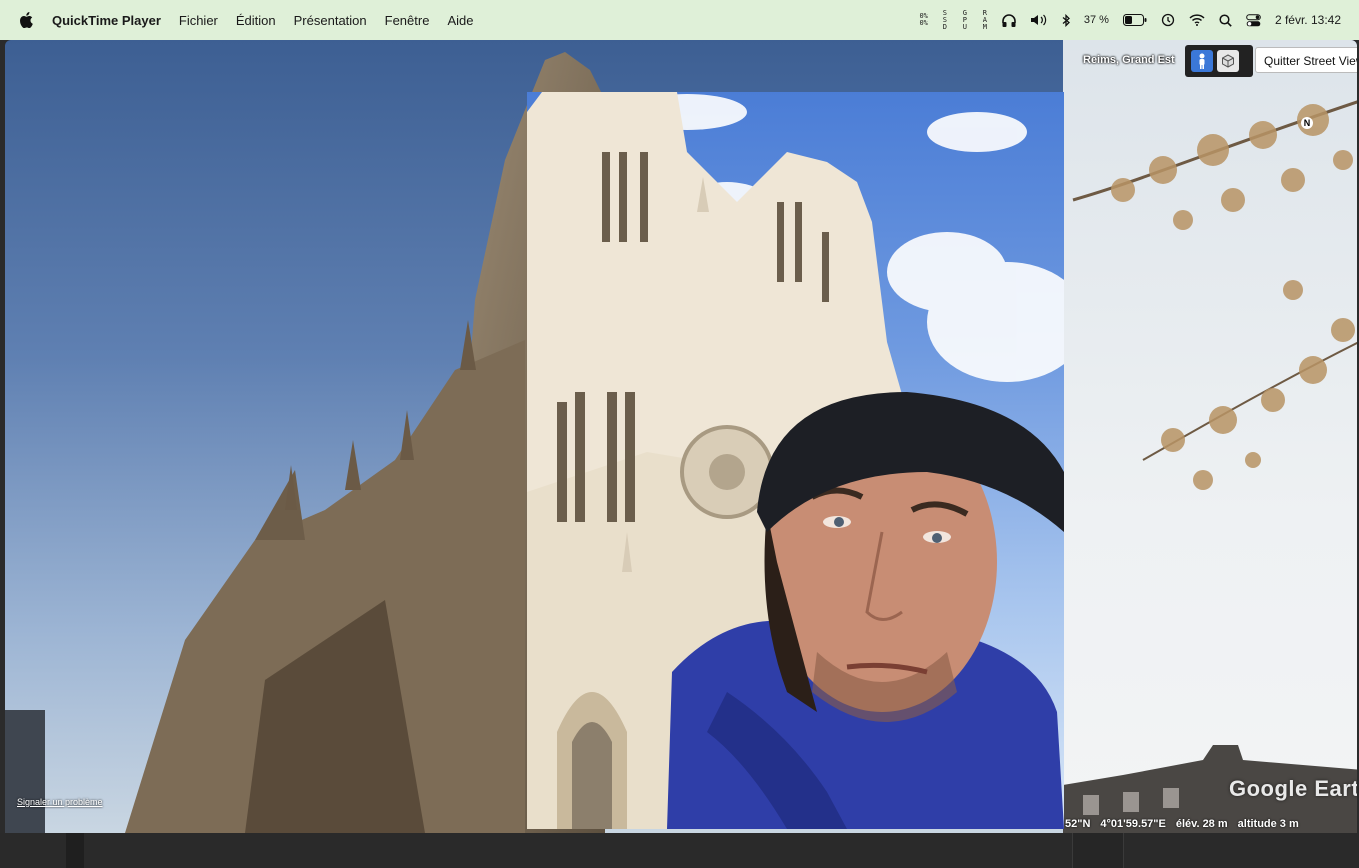 Image resolution: width=1359 pixels, height=868 pixels. I want to click on exit-street-view-button: Quitter Street View, so click(1306, 60).